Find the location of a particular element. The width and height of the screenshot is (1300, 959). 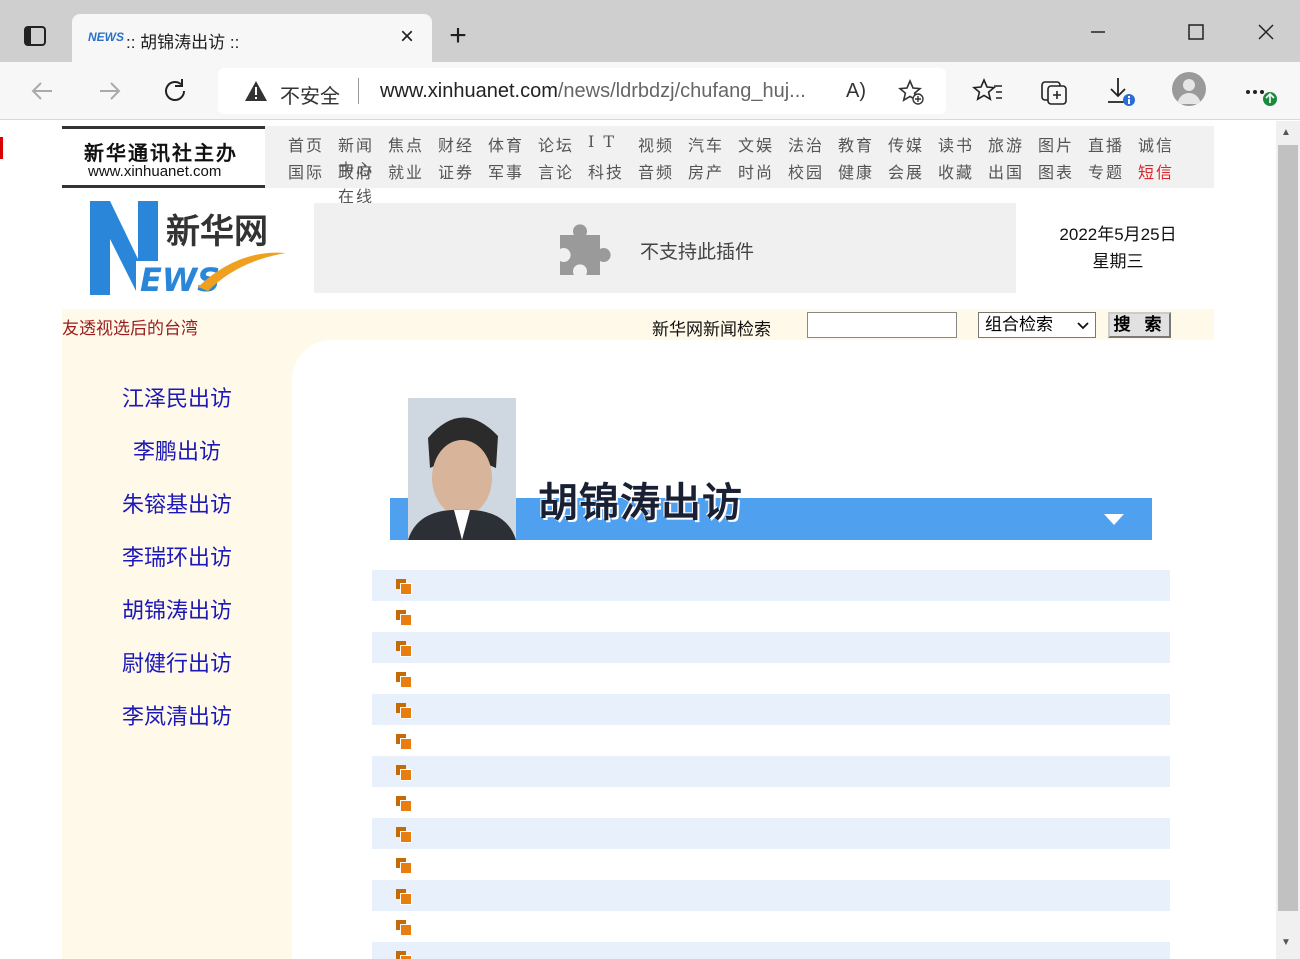

sidebar-link: 尉健行出访 is located at coordinates (177, 662).